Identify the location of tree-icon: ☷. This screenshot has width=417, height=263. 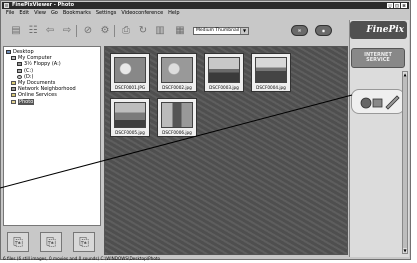
(33, 30).